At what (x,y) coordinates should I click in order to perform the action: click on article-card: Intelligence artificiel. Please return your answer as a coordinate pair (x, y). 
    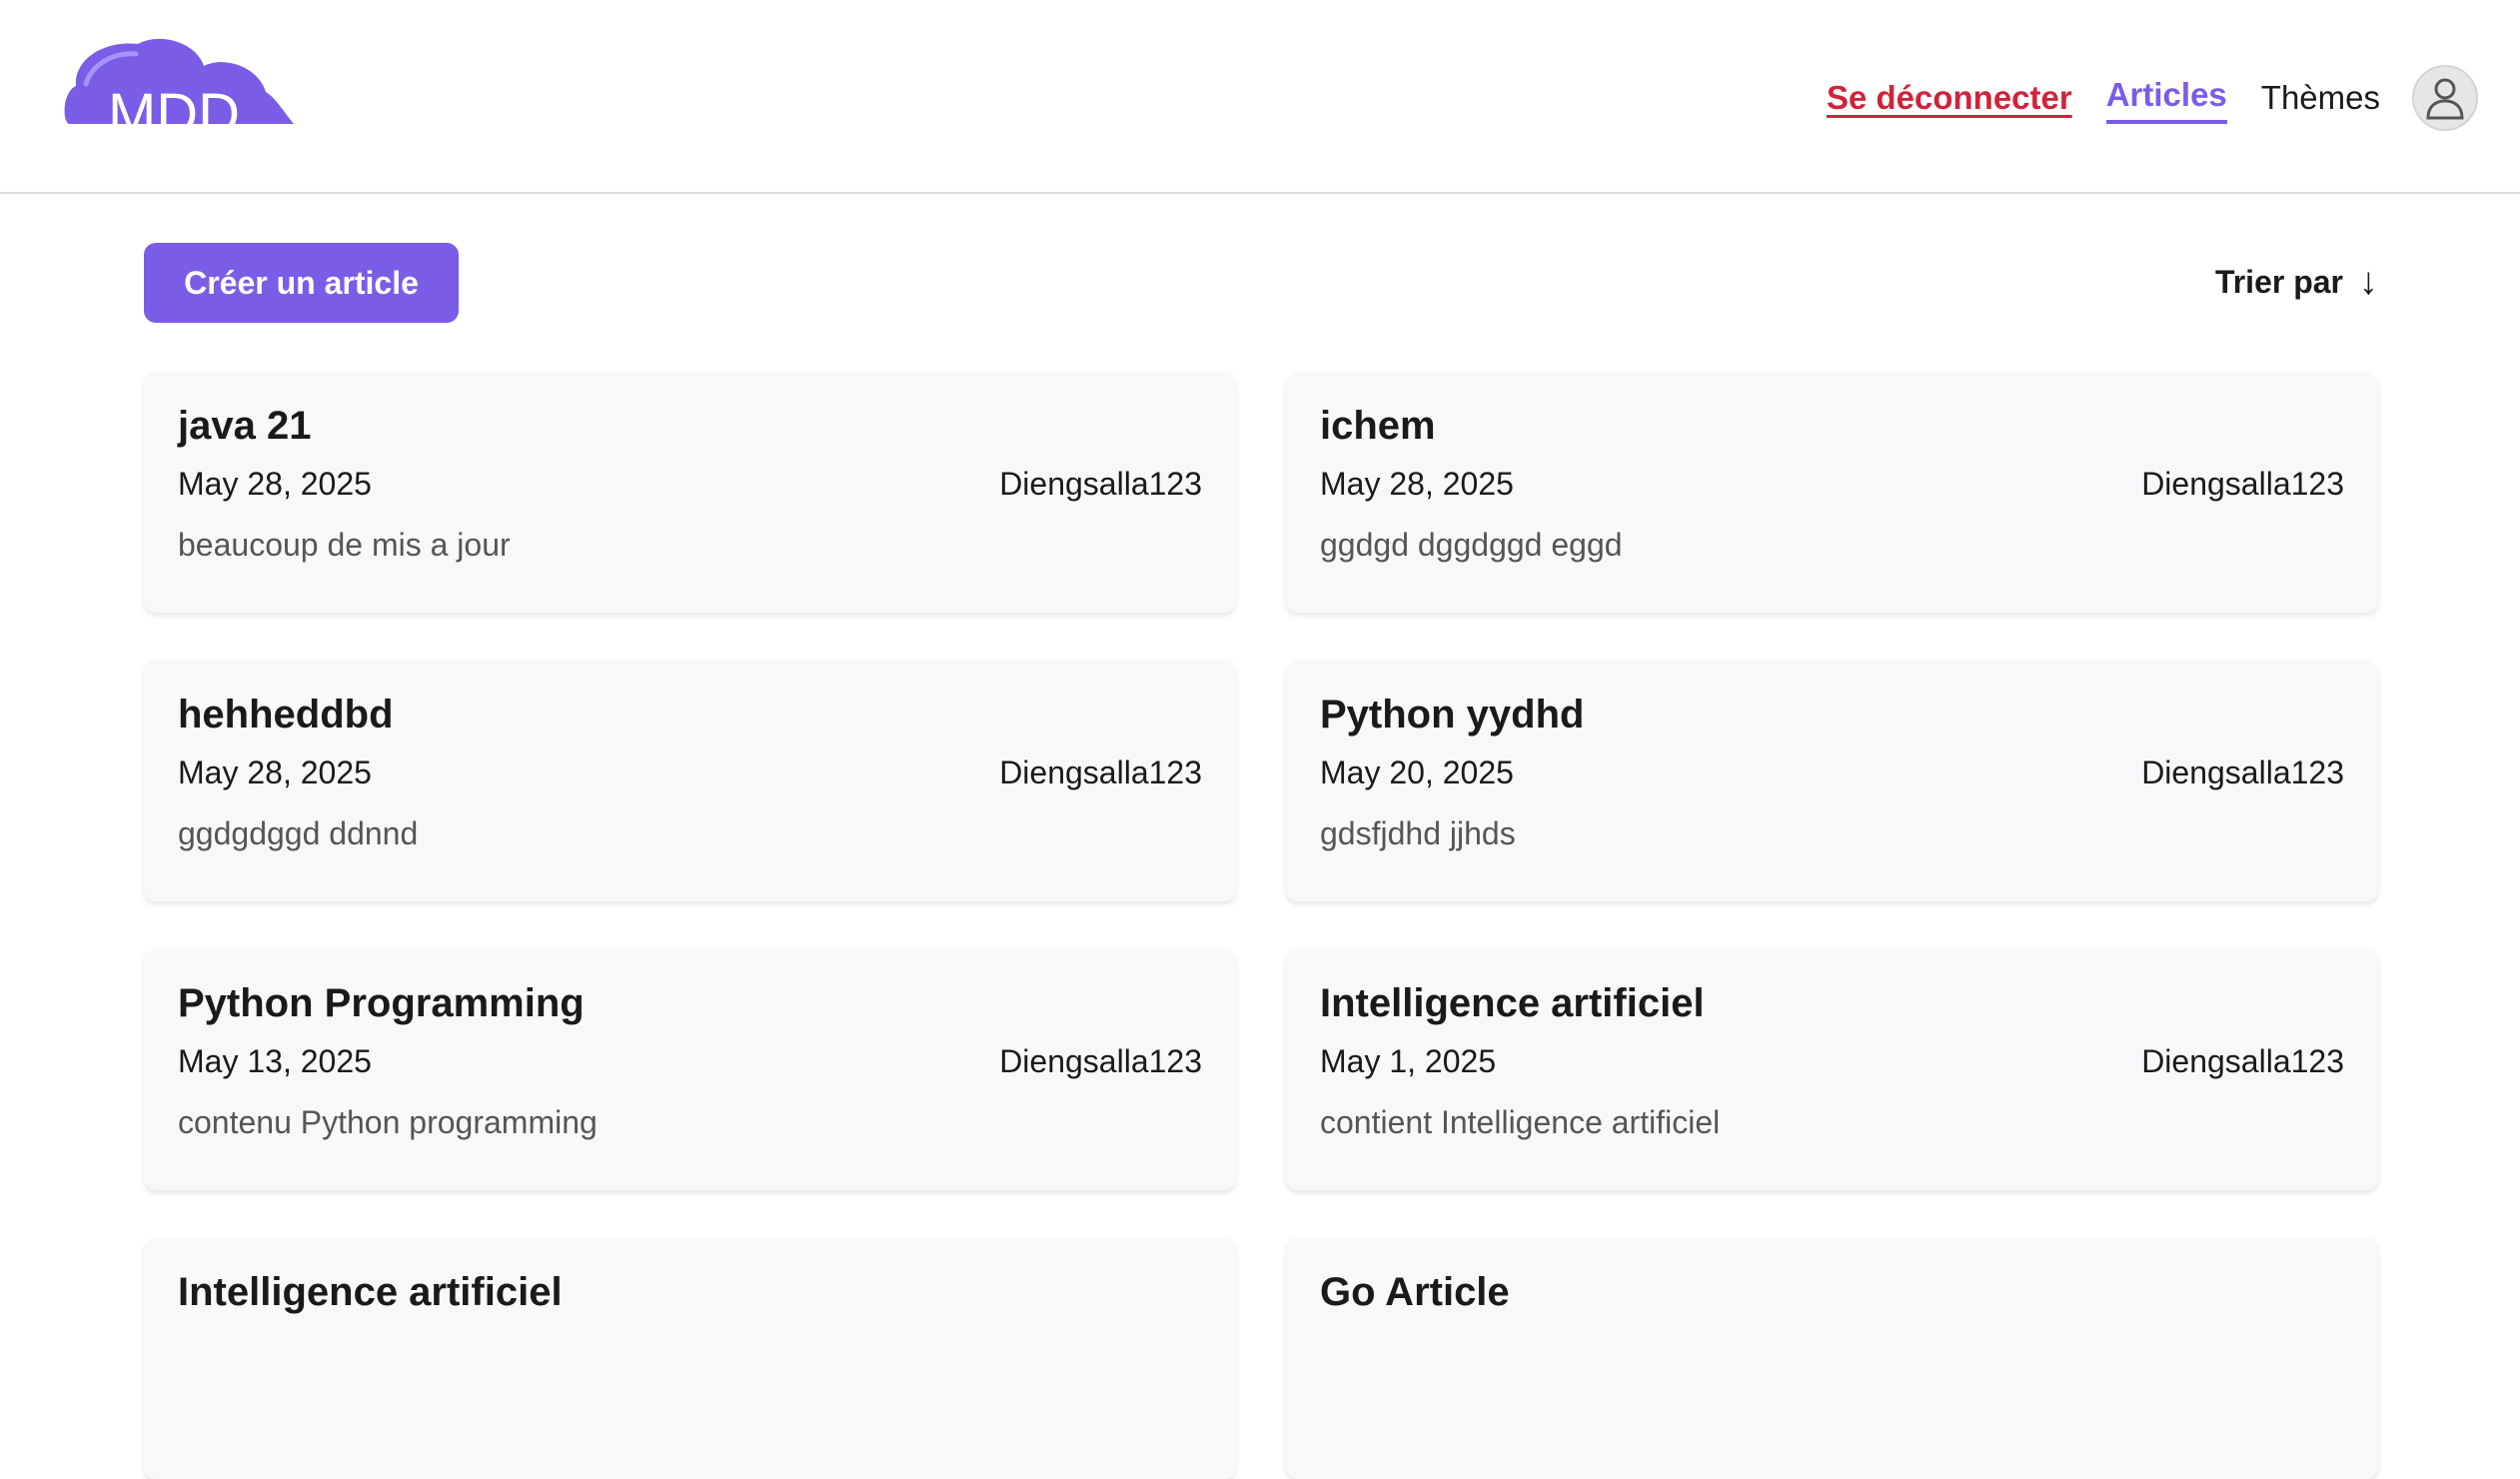
    Looking at the image, I should click on (690, 1358).